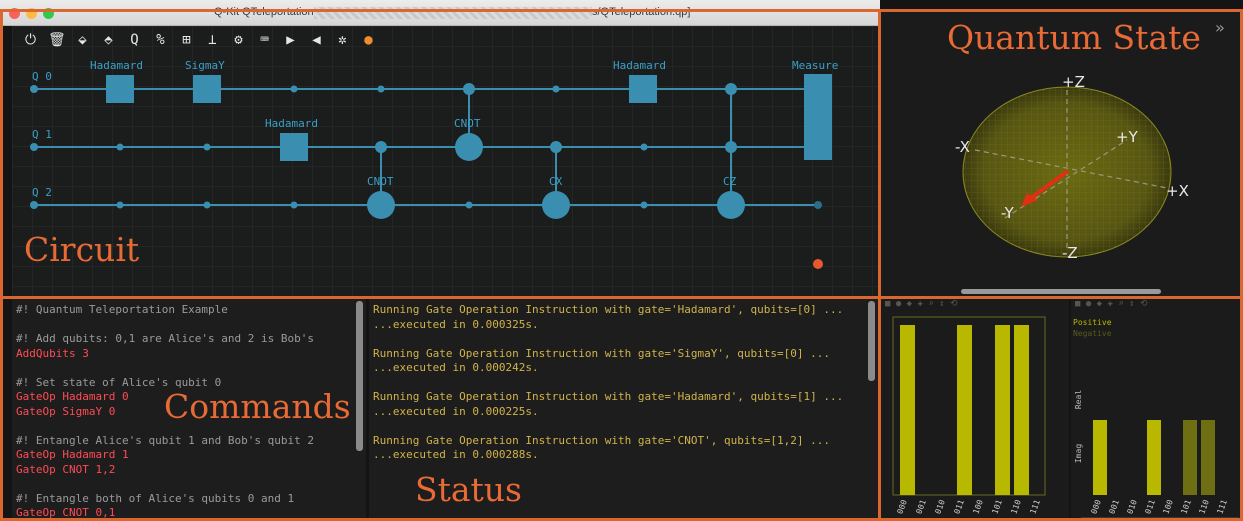 This screenshot has height=521, width=1243. I want to click on axis-label-nx: -X, so click(962, 147).